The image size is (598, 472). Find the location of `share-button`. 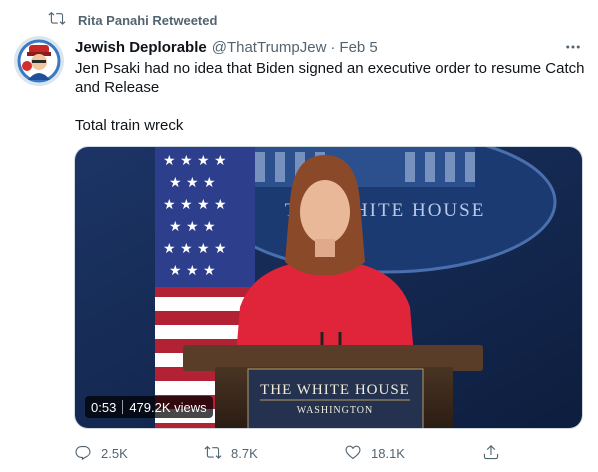

share-button is located at coordinates (491, 453).